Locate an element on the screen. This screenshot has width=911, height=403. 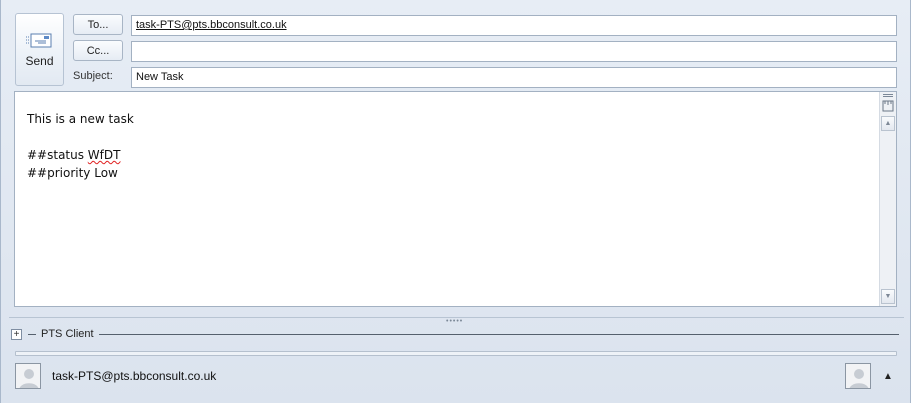
scroll-up-arrow-icon: ▲ is located at coordinates (888, 123).